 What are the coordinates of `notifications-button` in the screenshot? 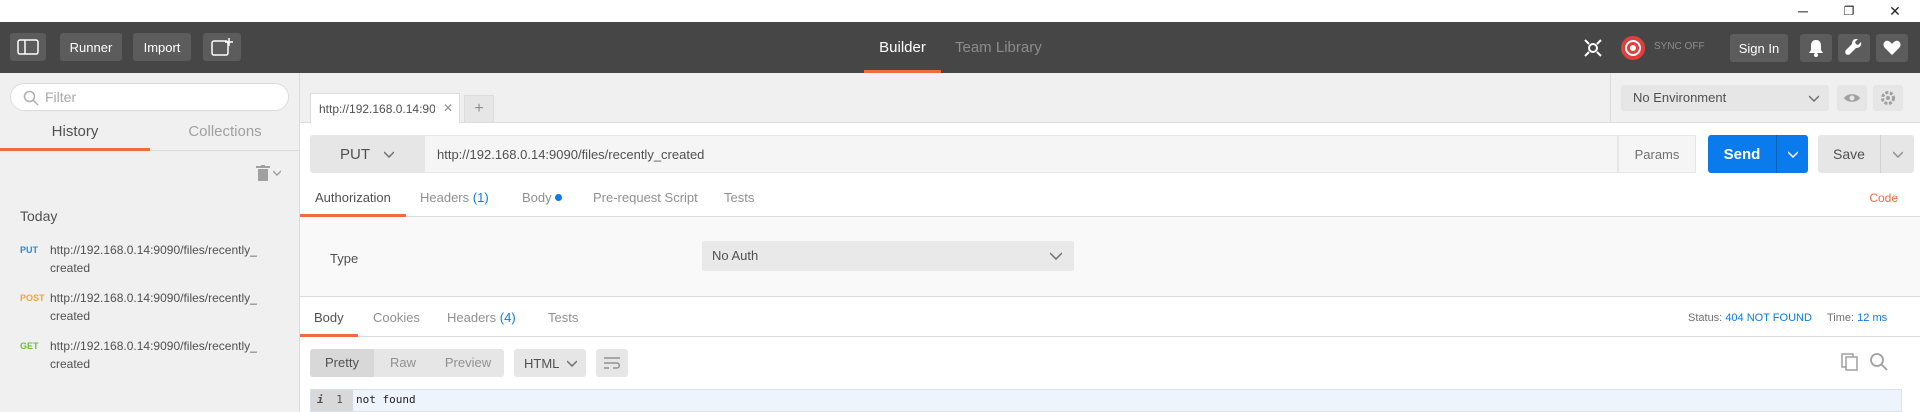 It's located at (1816, 48).